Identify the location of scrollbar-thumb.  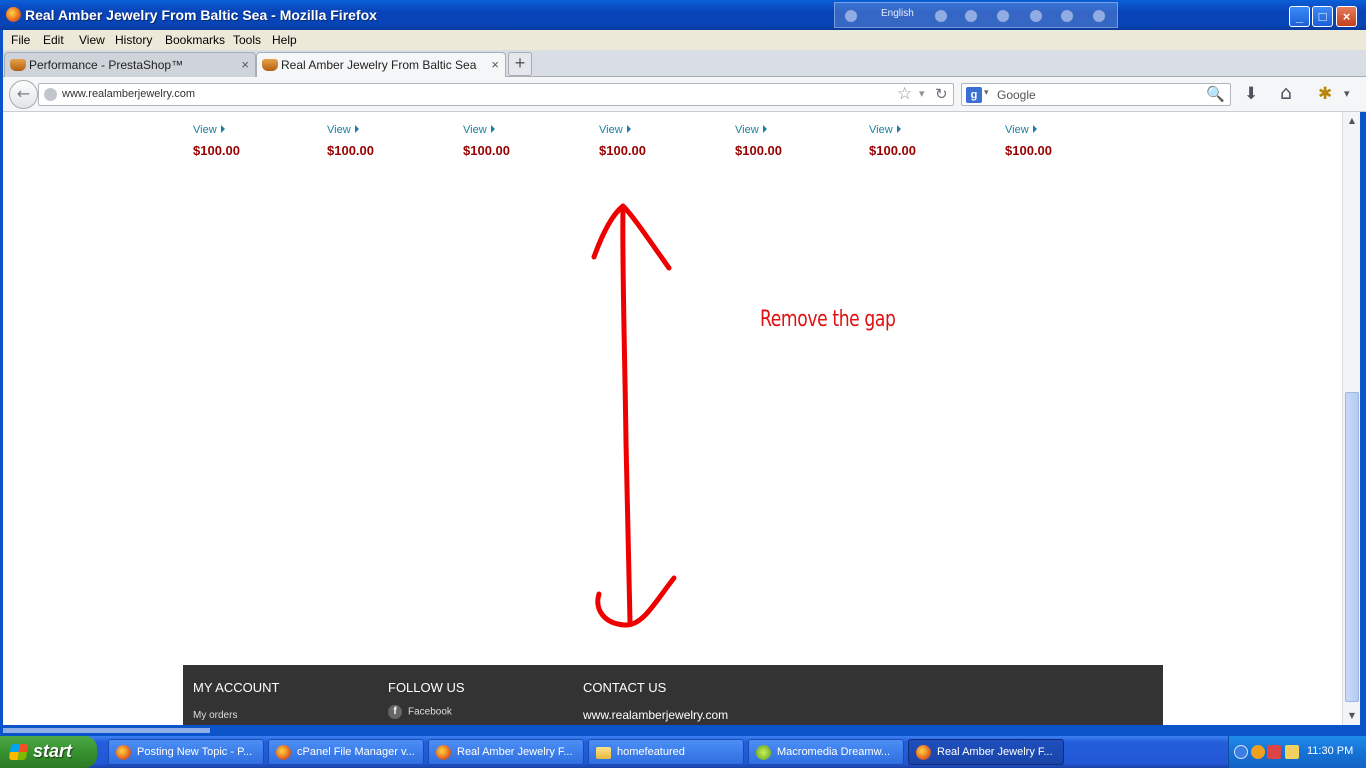
(1352, 547).